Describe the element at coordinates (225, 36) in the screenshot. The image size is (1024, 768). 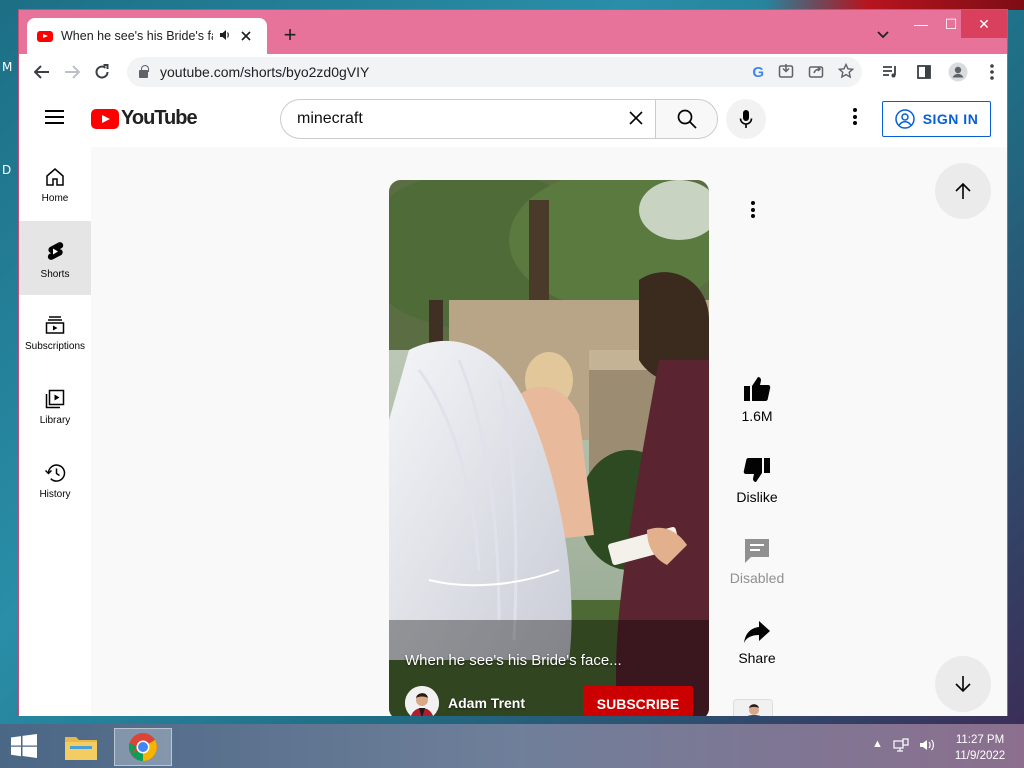
I see `speaker-icon` at that location.